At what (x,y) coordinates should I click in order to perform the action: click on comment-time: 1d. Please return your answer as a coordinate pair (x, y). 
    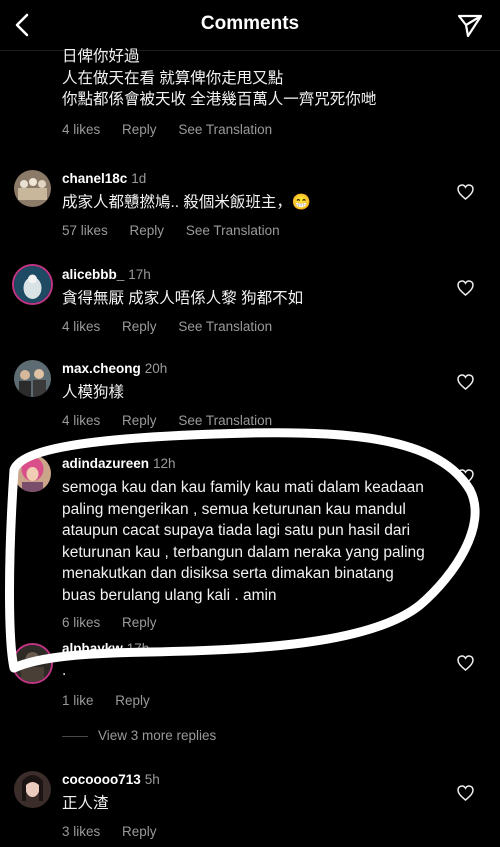
    Looking at the image, I should click on (139, 178).